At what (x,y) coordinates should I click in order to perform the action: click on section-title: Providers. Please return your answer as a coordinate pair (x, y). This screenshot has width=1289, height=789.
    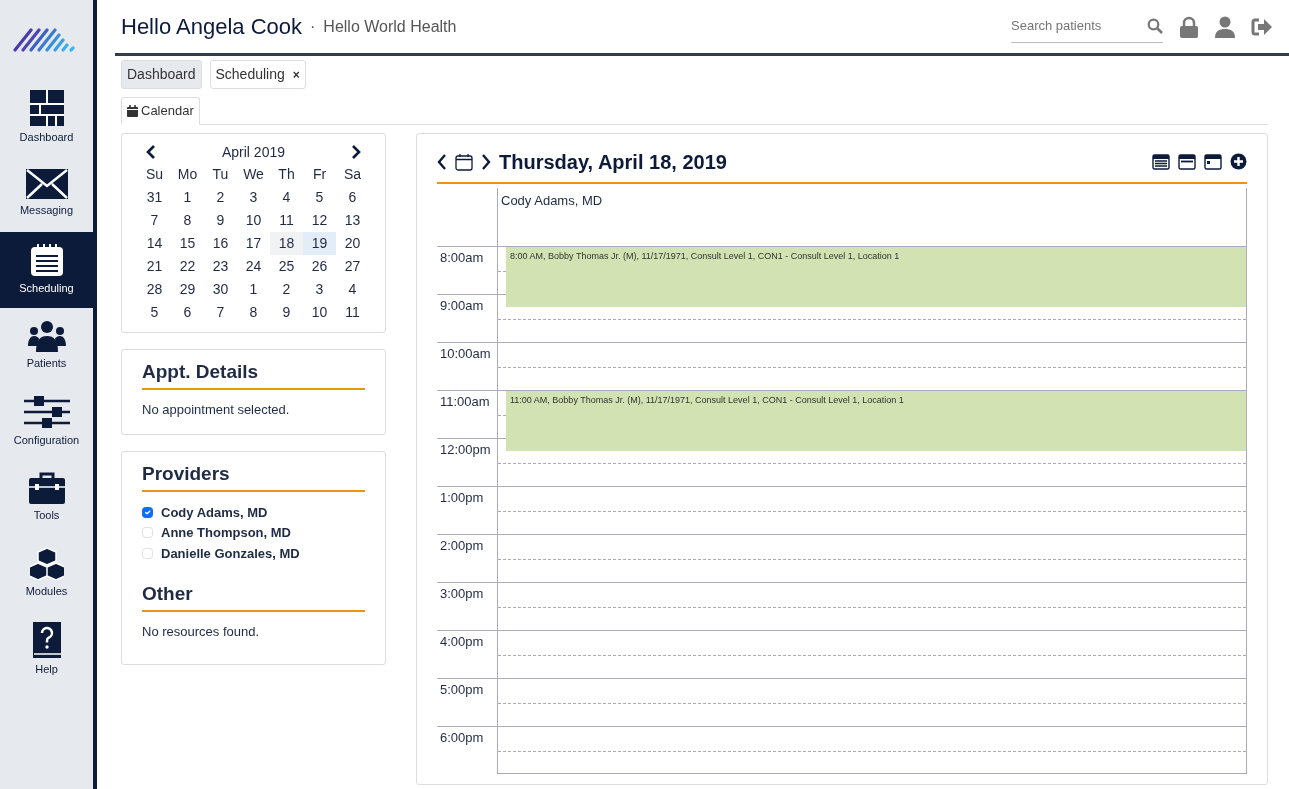
    Looking at the image, I should click on (253, 475).